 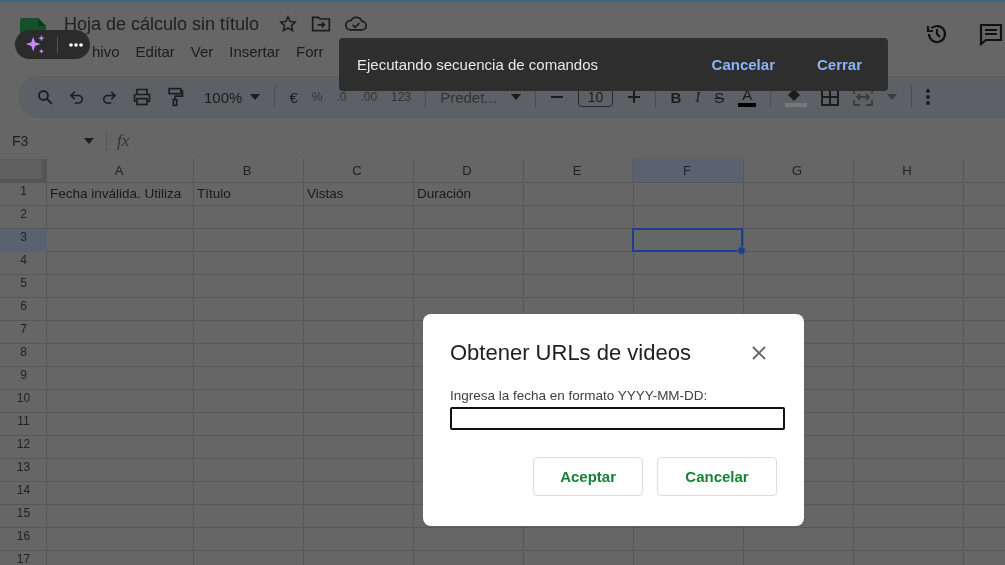 I want to click on row-header: 9, so click(x=23, y=378).